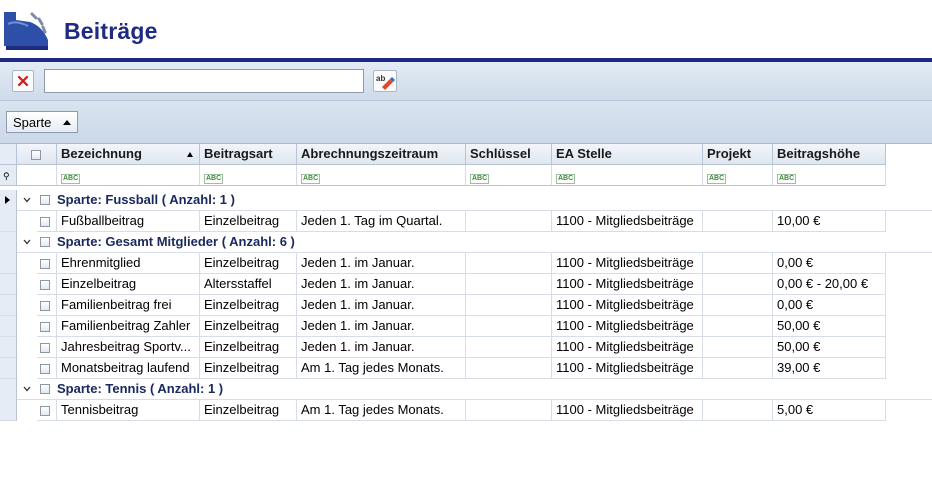 The image size is (932, 484). I want to click on search-input, so click(204, 81).